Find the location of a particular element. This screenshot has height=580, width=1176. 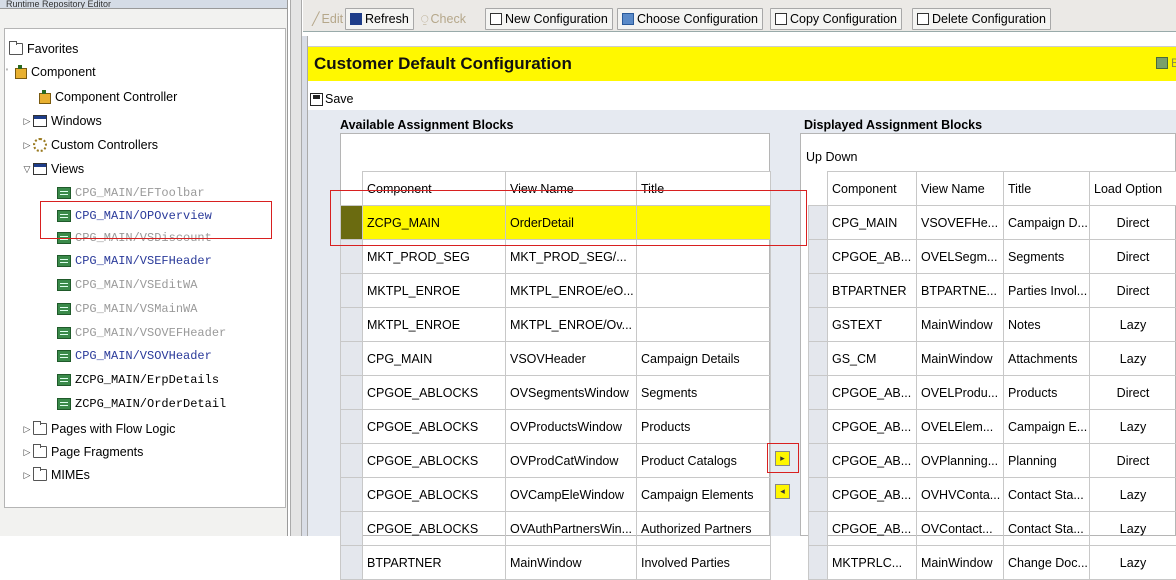

column-header: Load Option is located at coordinates (1133, 189).